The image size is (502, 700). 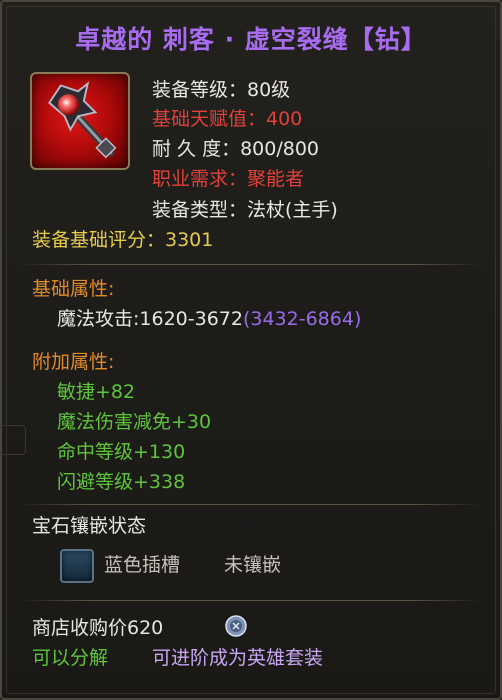 What do you see at coordinates (236, 626) in the screenshot?
I see `silver-coin-icon` at bounding box center [236, 626].